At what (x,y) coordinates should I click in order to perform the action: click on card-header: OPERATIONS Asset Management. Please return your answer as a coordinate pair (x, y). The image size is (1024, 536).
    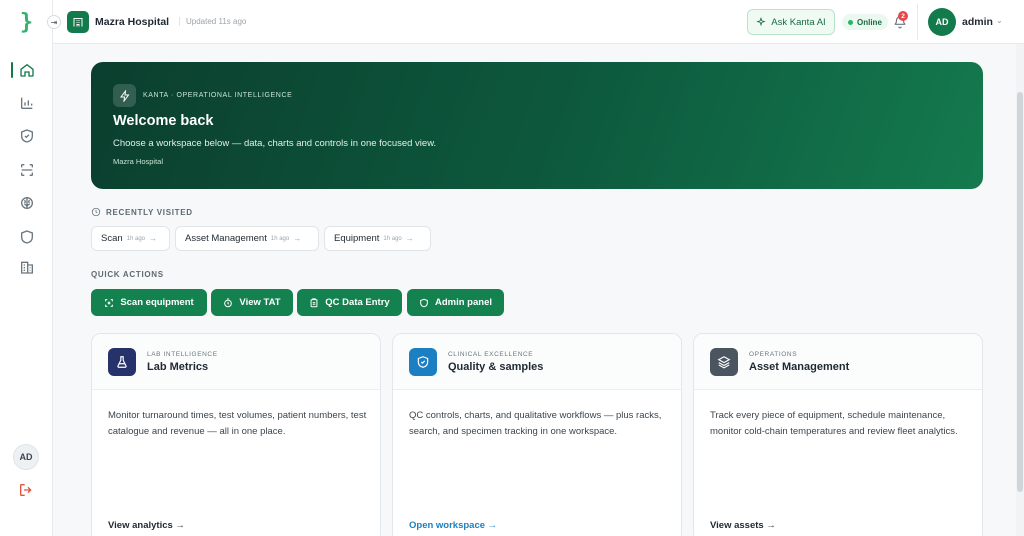
    Looking at the image, I should click on (838, 362).